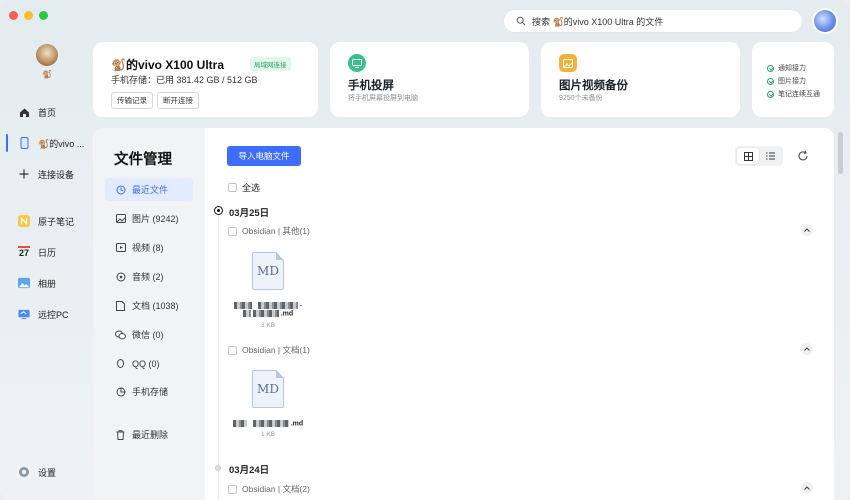  Describe the element at coordinates (24, 472) in the screenshot. I see `gear-icon` at that location.